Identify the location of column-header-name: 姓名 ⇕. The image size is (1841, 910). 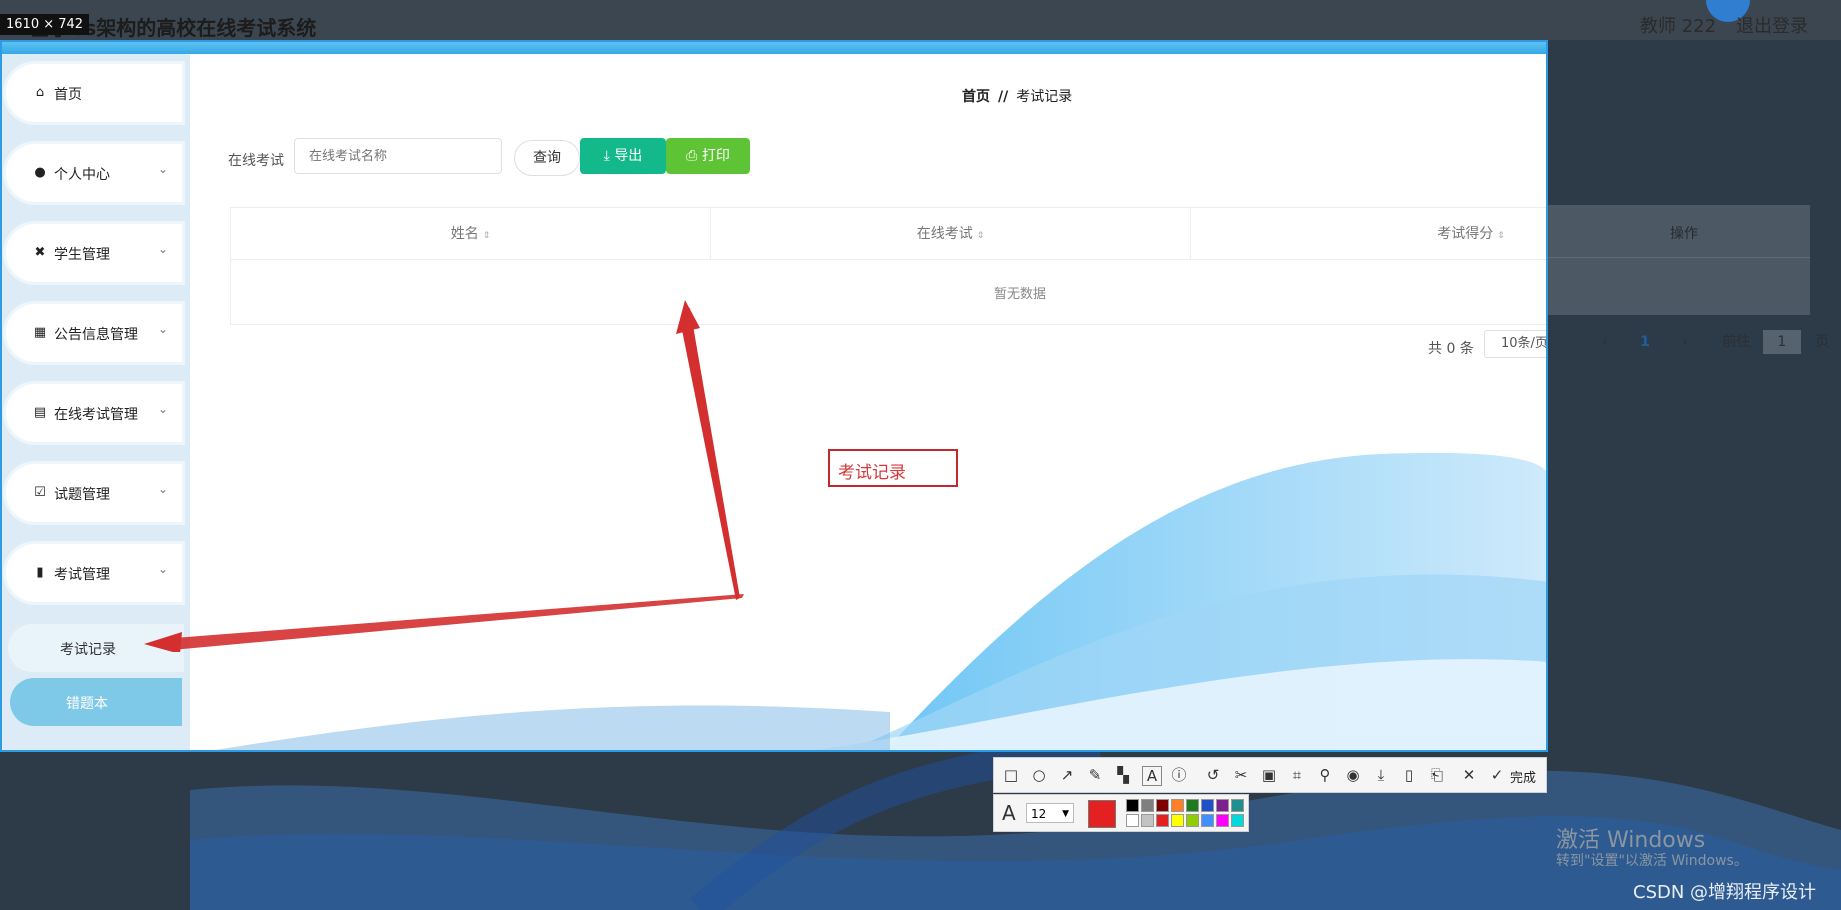
(471, 234).